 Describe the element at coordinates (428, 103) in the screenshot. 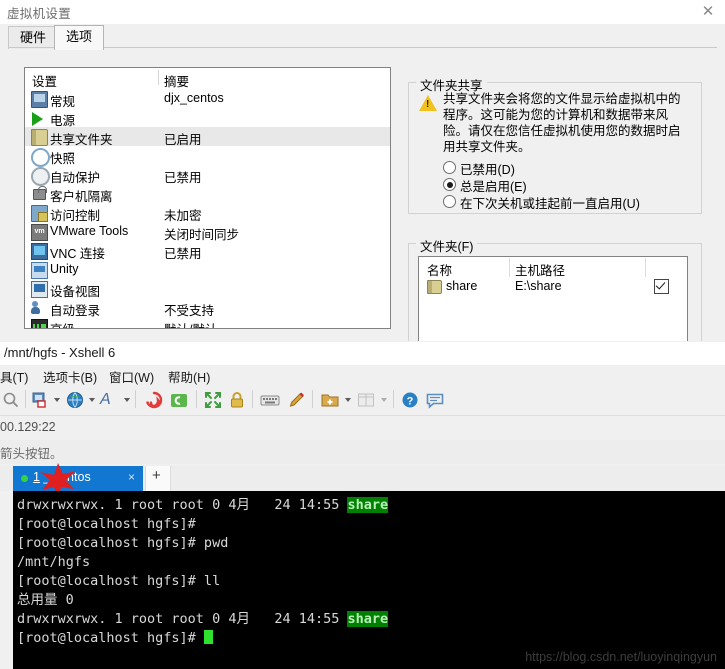

I see `warning-triangle-icon` at that location.